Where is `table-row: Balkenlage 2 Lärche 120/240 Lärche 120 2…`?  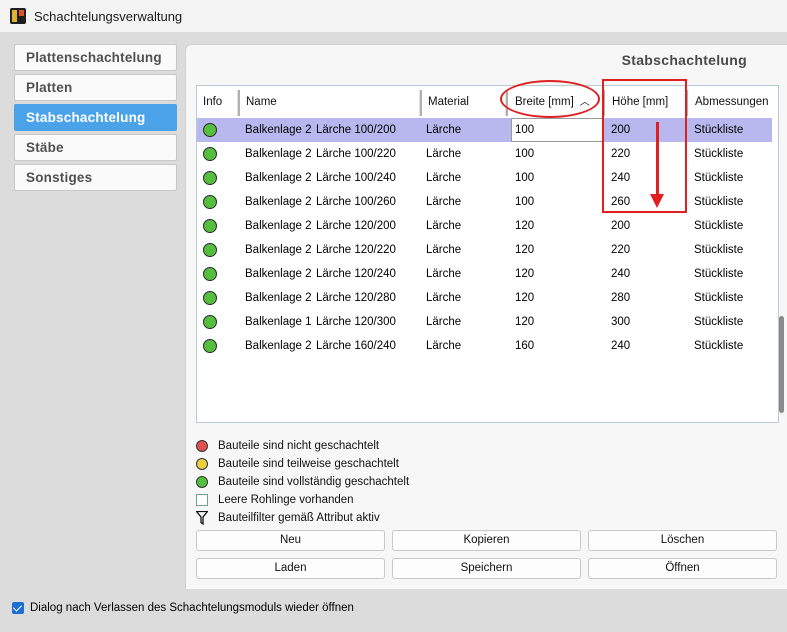 table-row: Balkenlage 2 Lärche 120/240 Lärche 120 2… is located at coordinates (484, 274).